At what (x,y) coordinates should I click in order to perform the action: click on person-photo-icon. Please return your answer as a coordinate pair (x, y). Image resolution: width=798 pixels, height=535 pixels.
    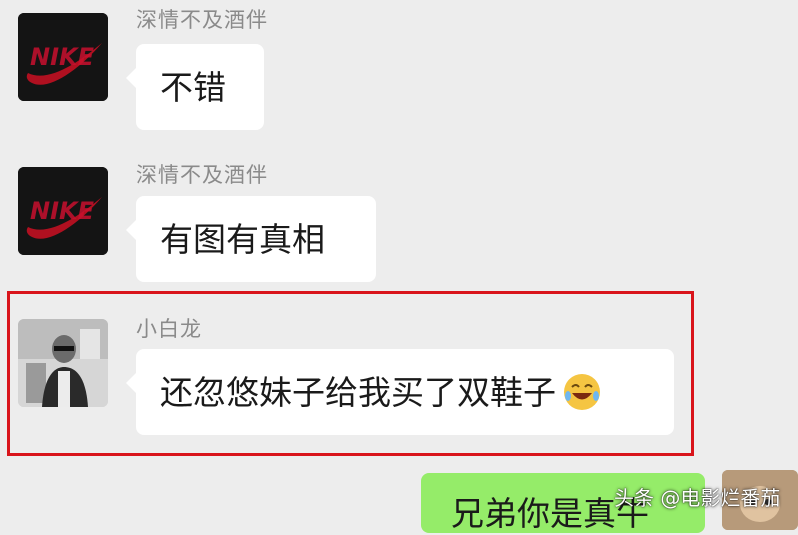
    Looking at the image, I should click on (63, 363).